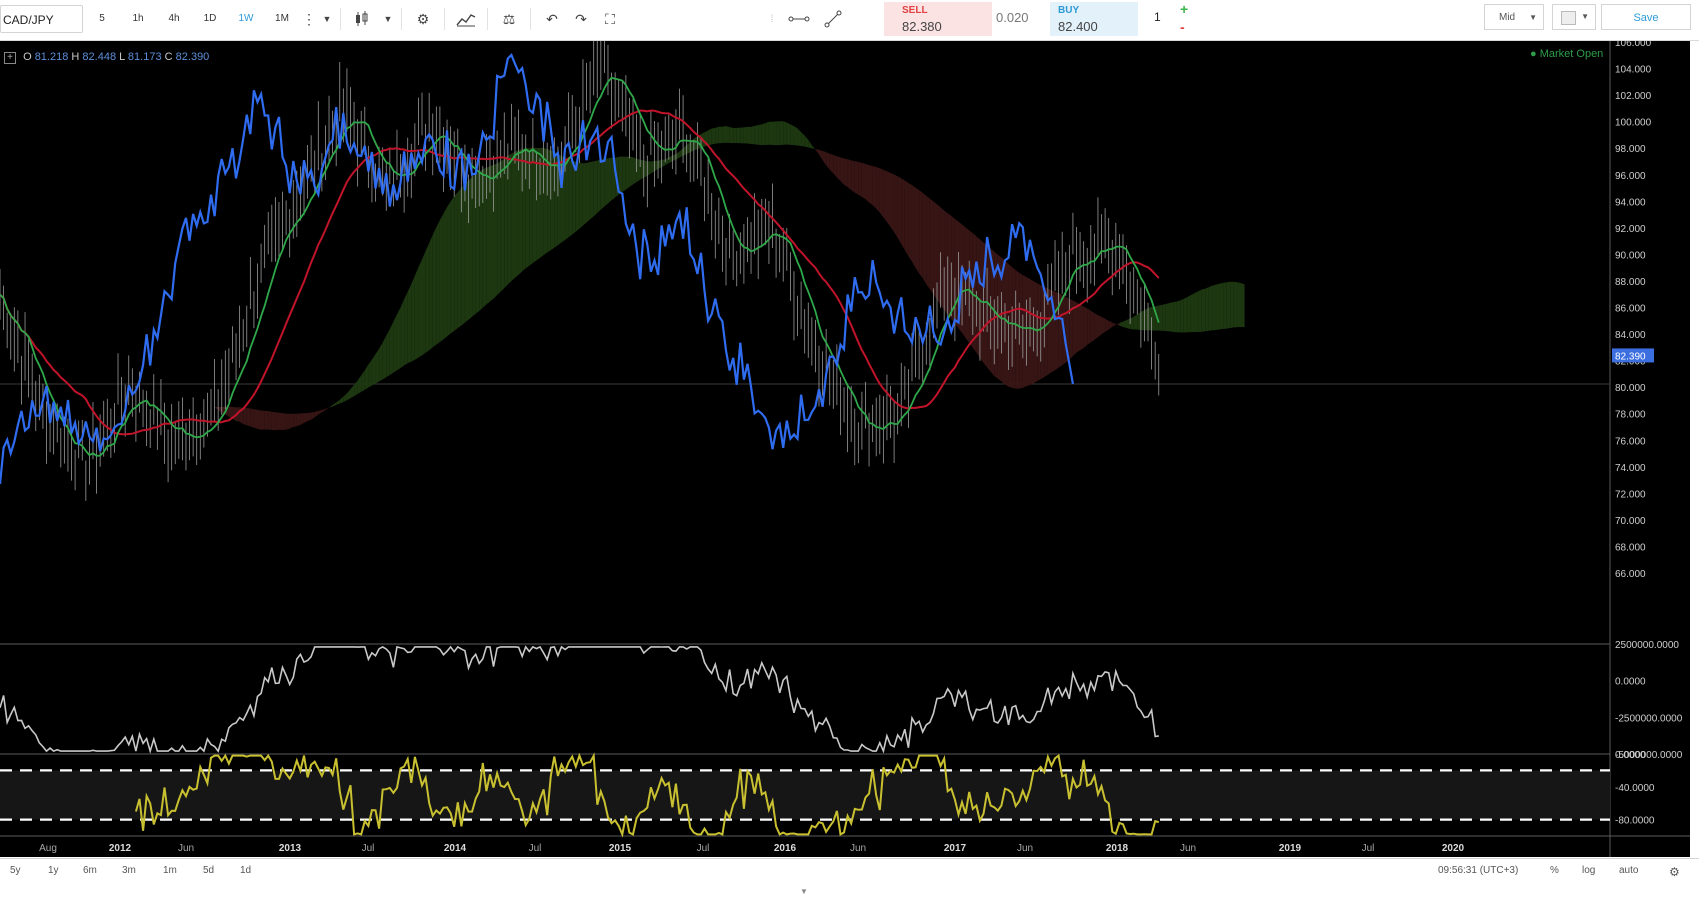 The height and width of the screenshot is (898, 1699). Describe the element at coordinates (10, 58) in the screenshot. I see `collapse-icon: +` at that location.